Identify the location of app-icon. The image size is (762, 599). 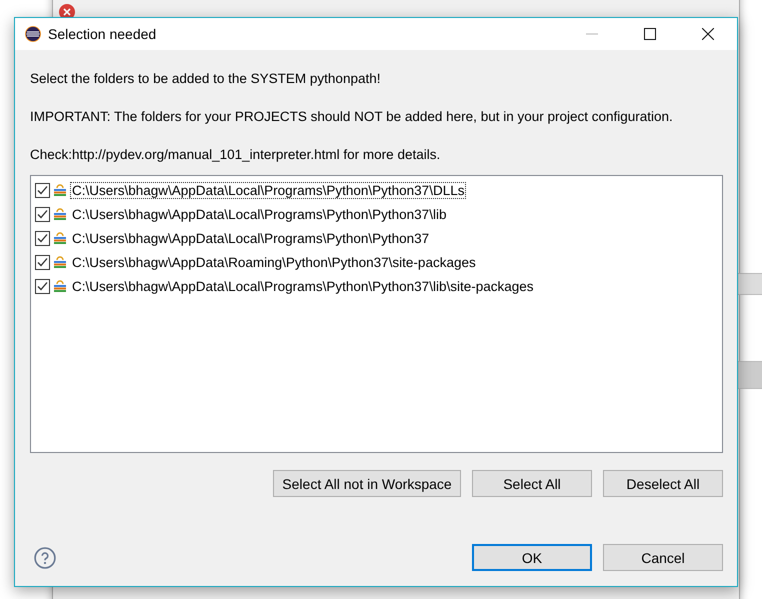
(33, 34).